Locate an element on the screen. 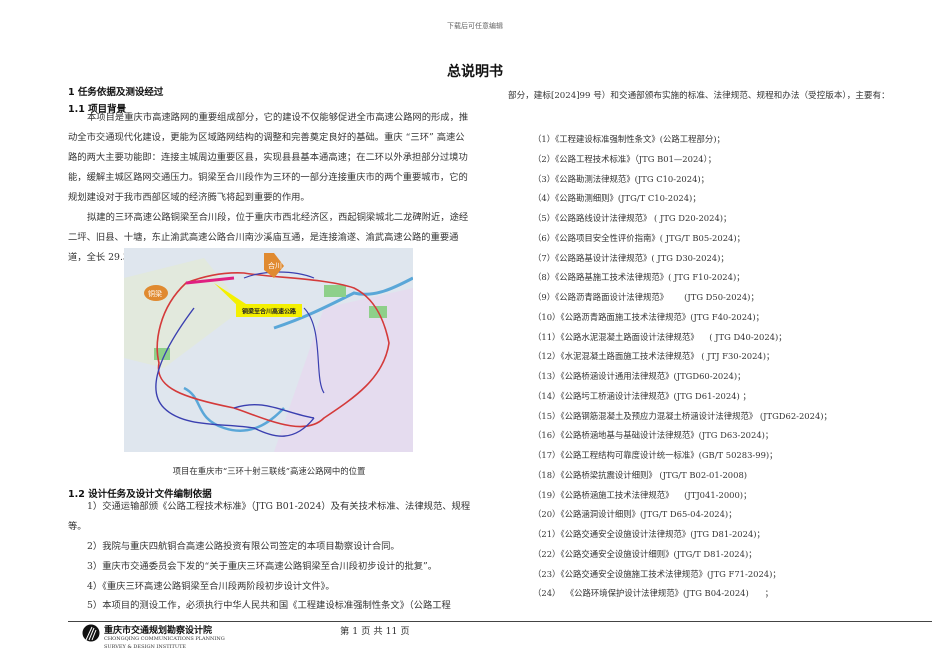  list-item: （16）《公路桥涵地基与基础设计法律规范》(JTG D63-2024)； is located at coordinates (653, 435).